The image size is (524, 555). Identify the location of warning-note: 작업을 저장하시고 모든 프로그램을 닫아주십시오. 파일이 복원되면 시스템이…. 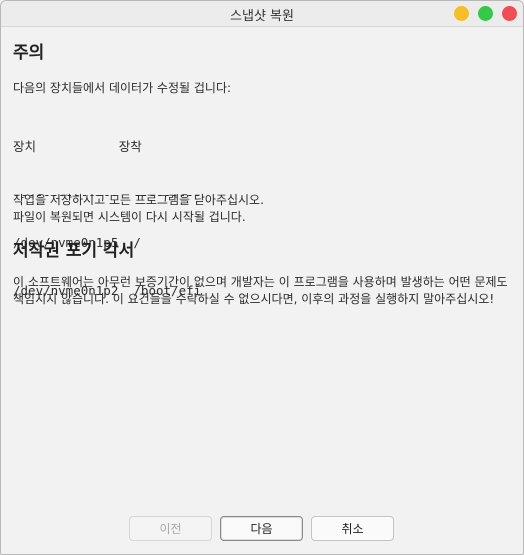
(138, 209).